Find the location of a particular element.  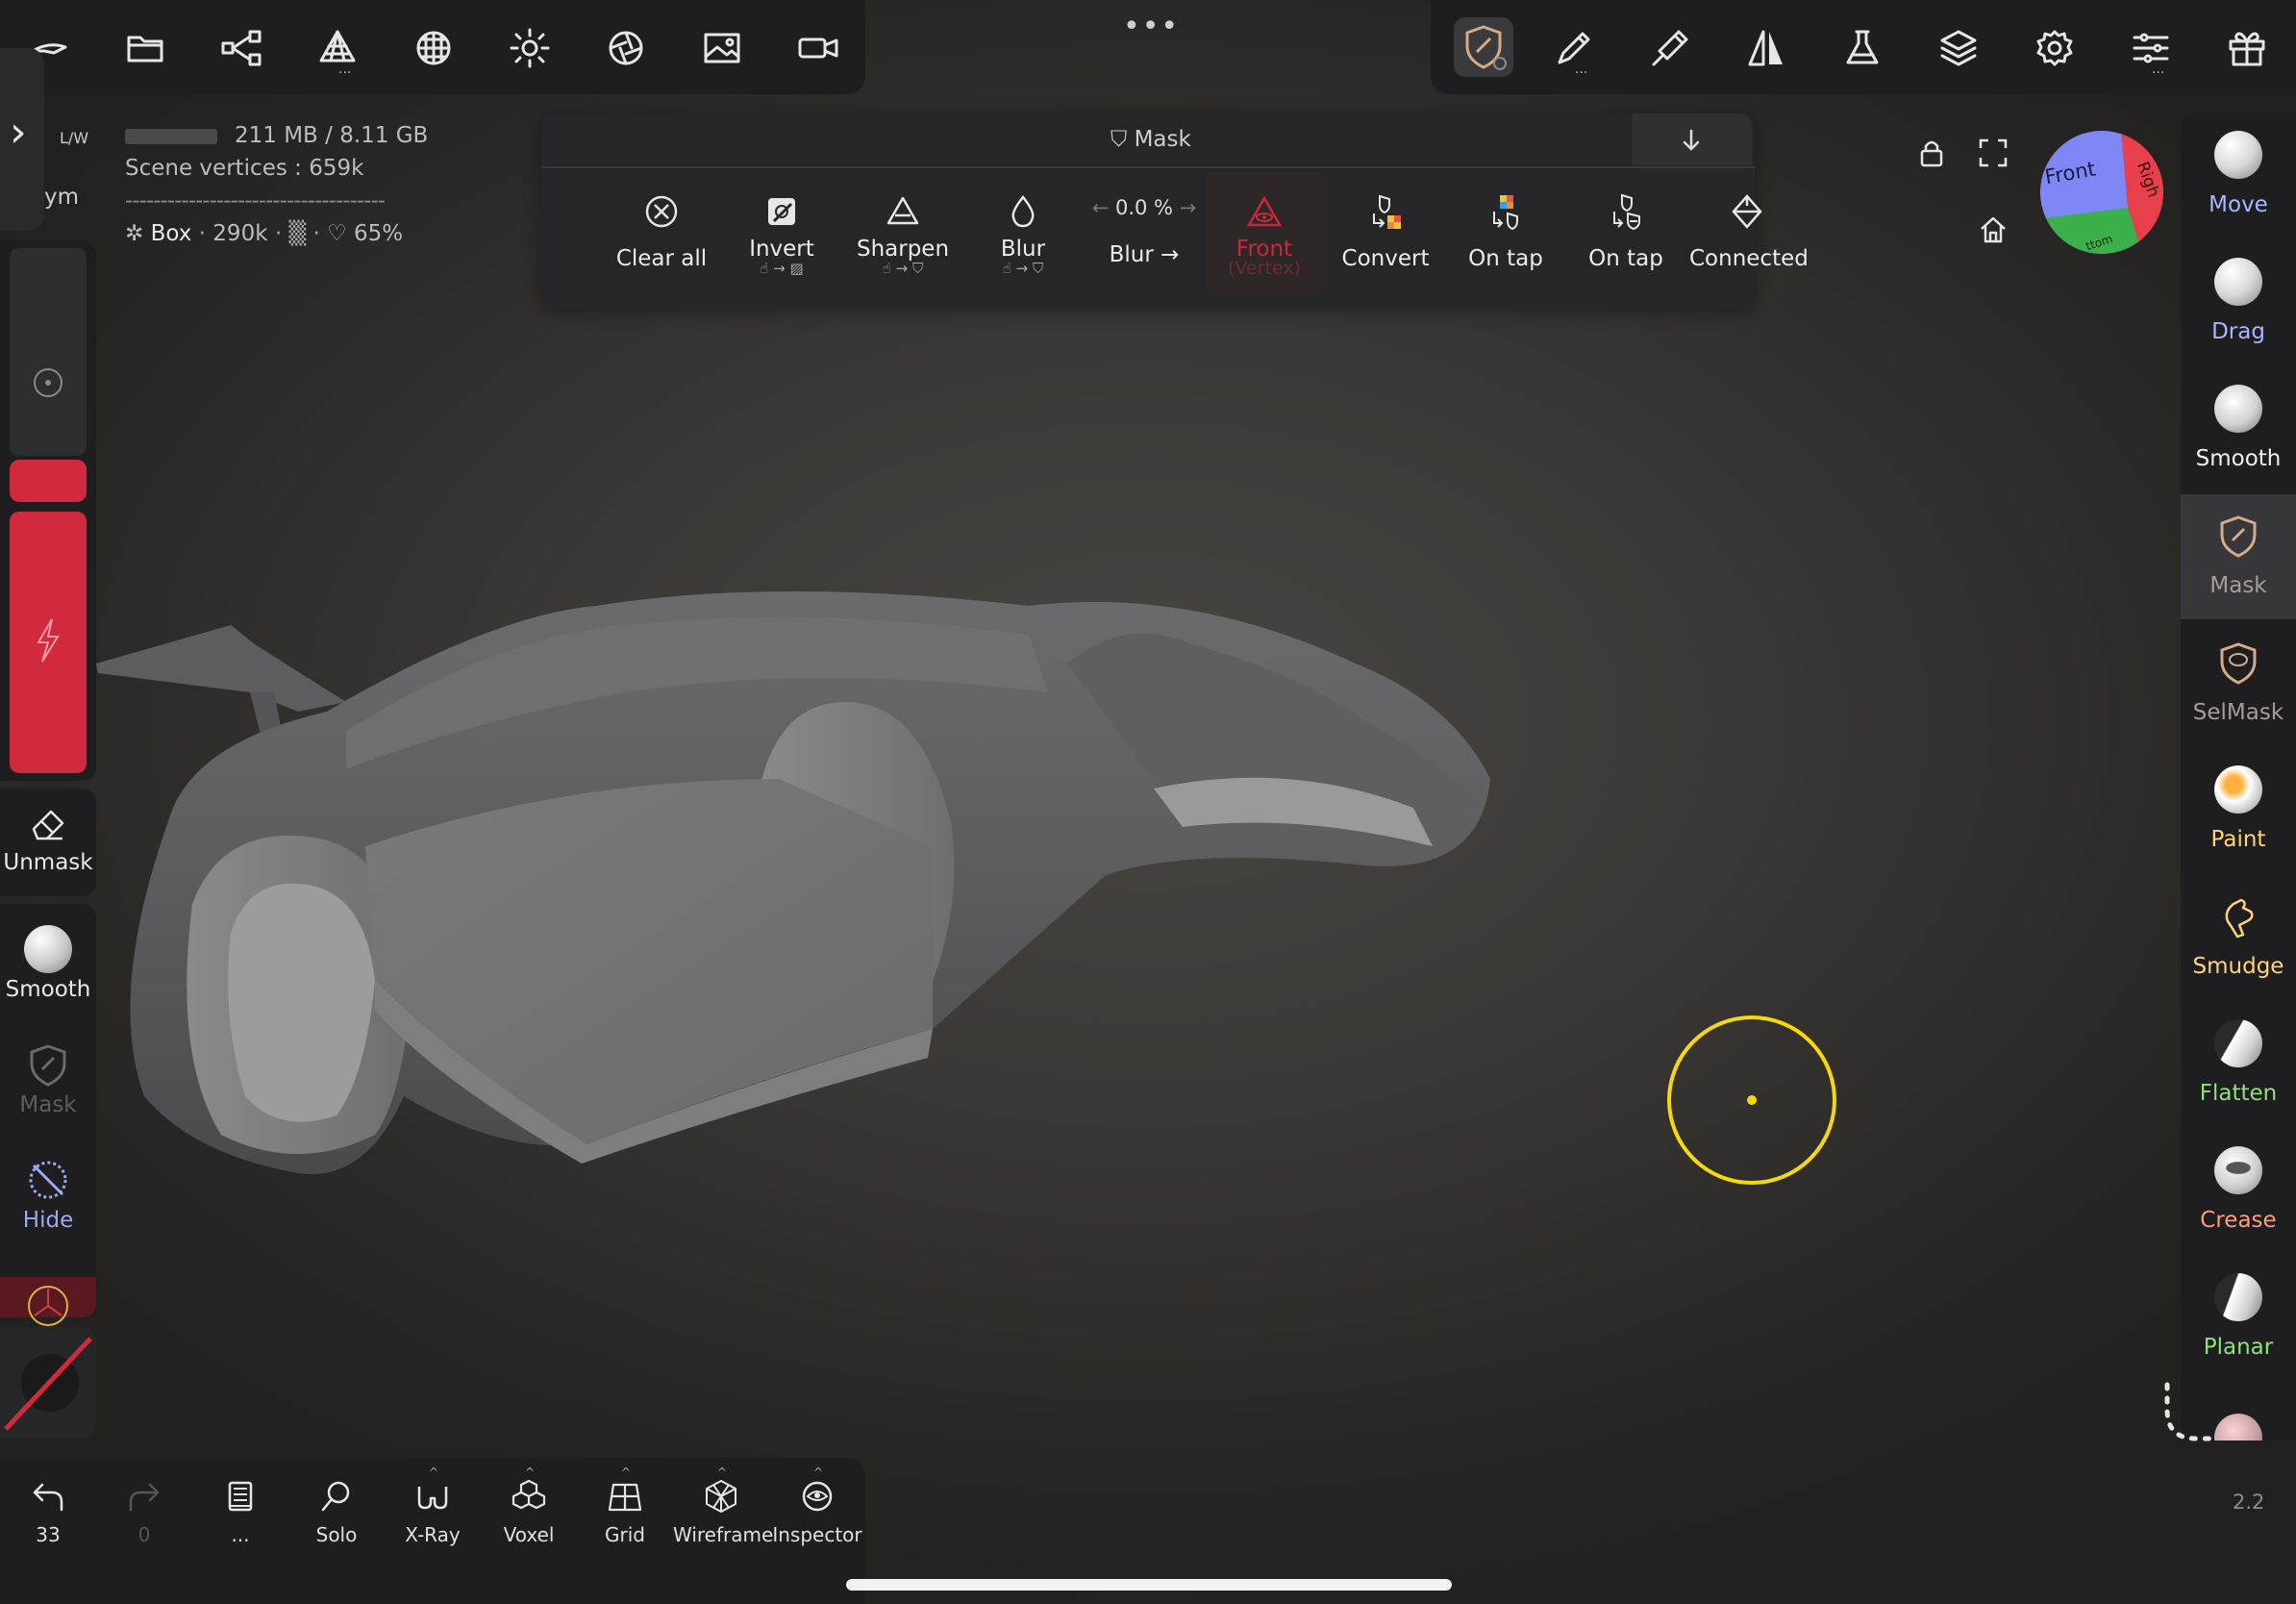

mask-tool-icon is located at coordinates (1483, 47).